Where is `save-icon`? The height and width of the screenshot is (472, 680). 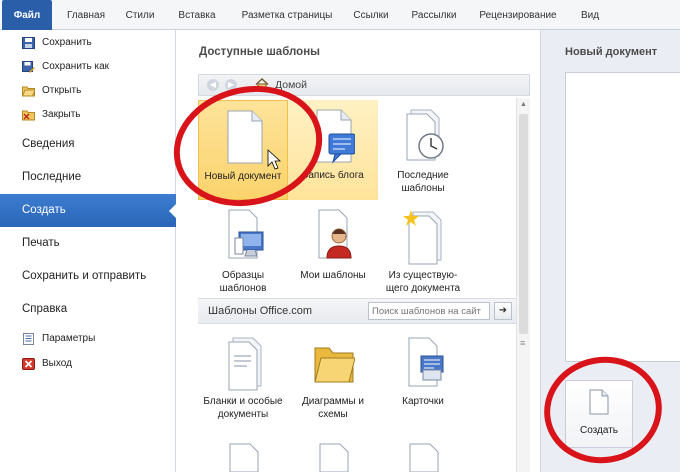
save-icon is located at coordinates (28, 43).